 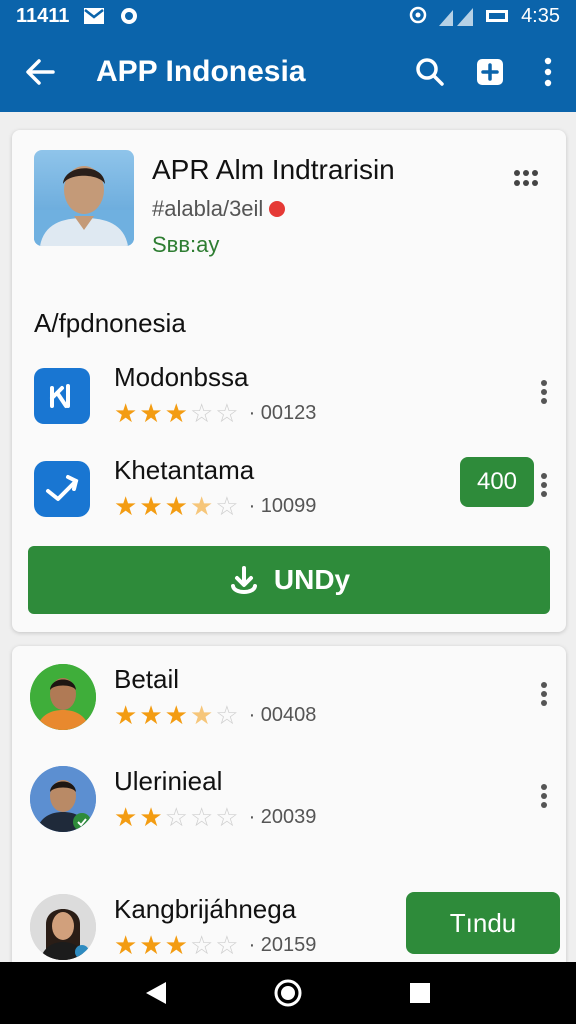 What do you see at coordinates (84, 198) in the screenshot?
I see `profile-photo` at bounding box center [84, 198].